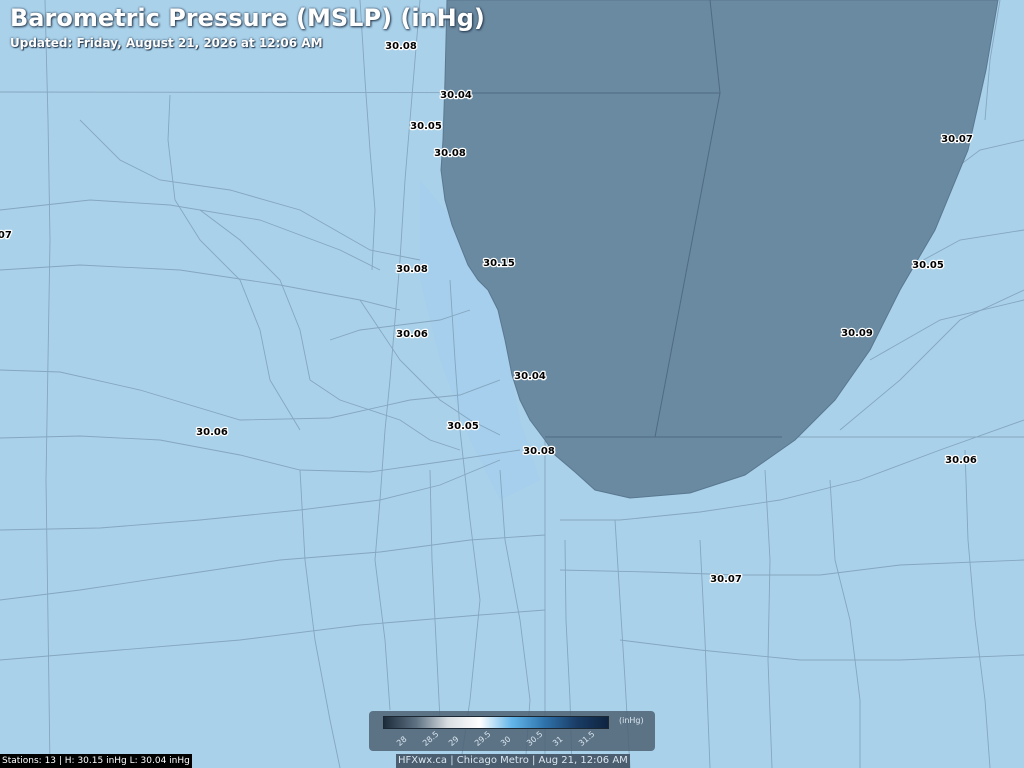 Image resolution: width=1024 pixels, height=768 pixels. Describe the element at coordinates (631, 720) in the screenshot. I see `legend-unit: (inHg)` at that location.